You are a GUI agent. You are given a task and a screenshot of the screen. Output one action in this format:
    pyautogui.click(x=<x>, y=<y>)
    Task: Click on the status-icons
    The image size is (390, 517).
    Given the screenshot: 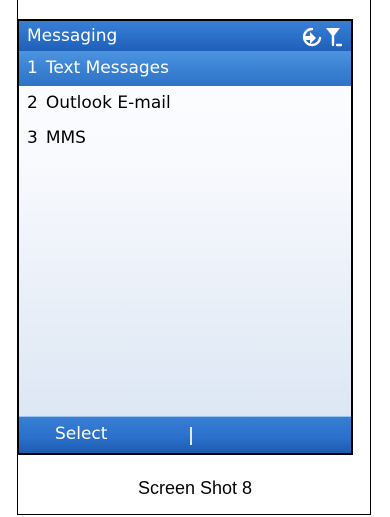 What is the action you would take?
    pyautogui.click(x=322, y=37)
    